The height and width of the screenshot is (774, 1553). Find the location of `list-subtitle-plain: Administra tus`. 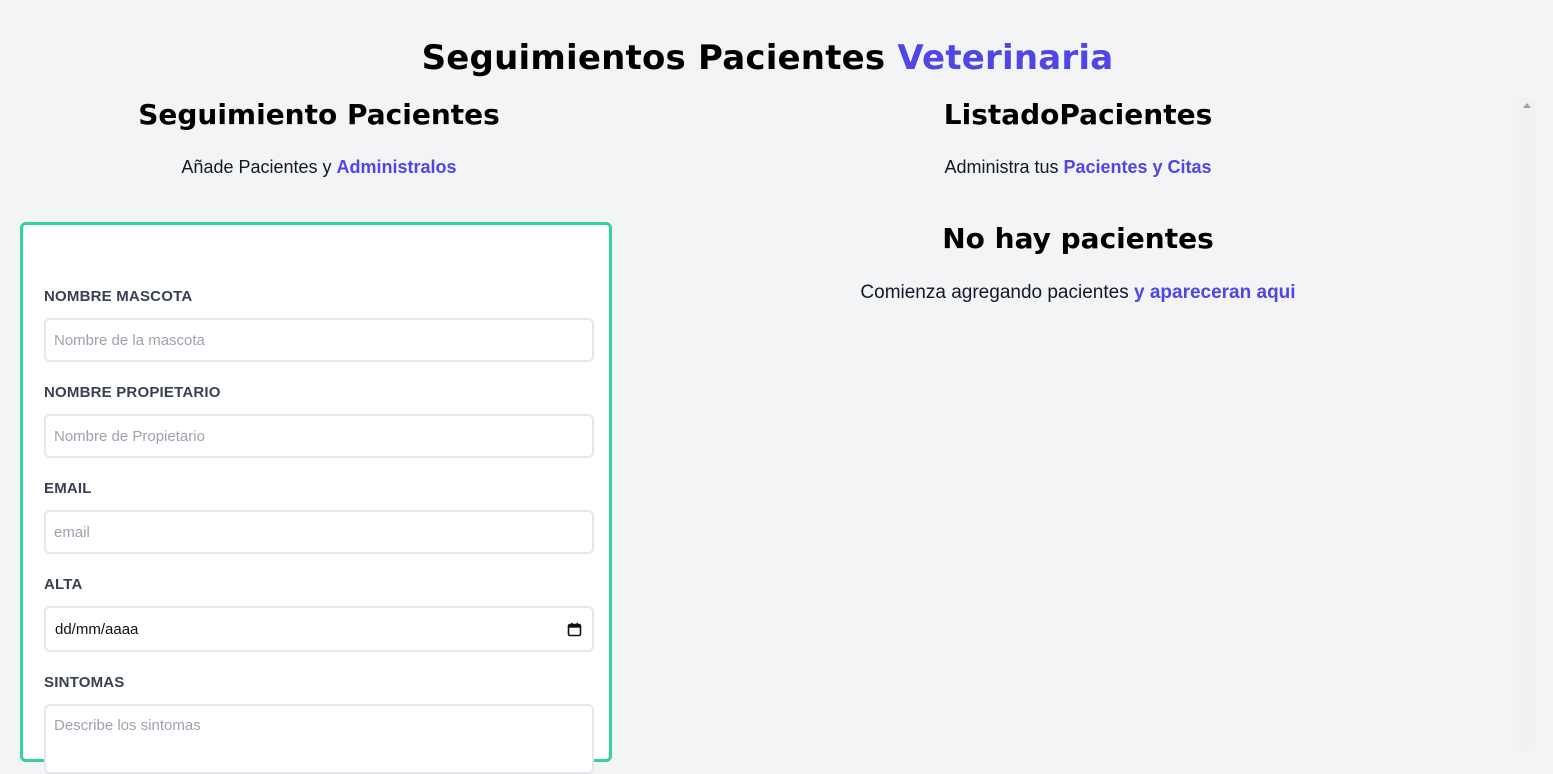

list-subtitle-plain: Administra tus is located at coordinates (1004, 167).